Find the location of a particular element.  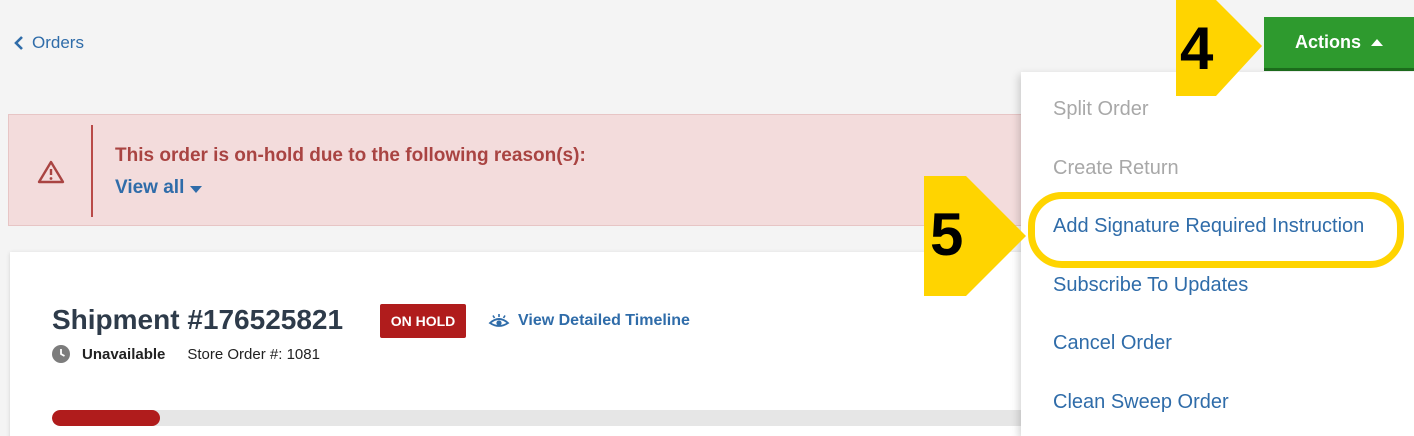

shipment-title: Shipment #176525821 is located at coordinates (198, 319).